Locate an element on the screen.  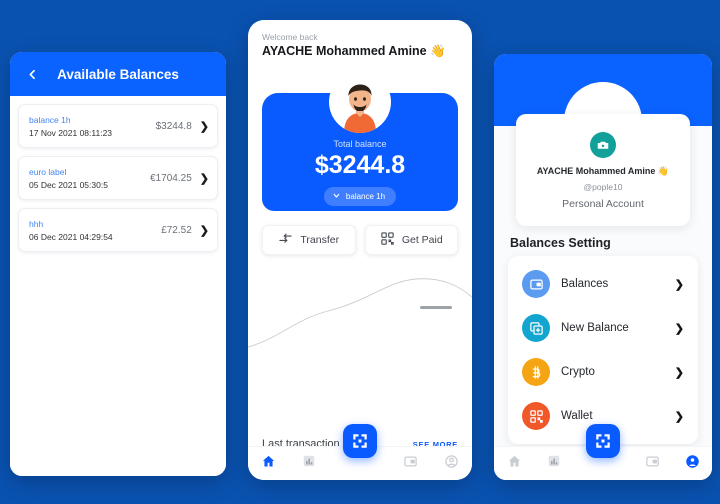
list-item-balances: Balances ❯ is located at coordinates (603, 284).